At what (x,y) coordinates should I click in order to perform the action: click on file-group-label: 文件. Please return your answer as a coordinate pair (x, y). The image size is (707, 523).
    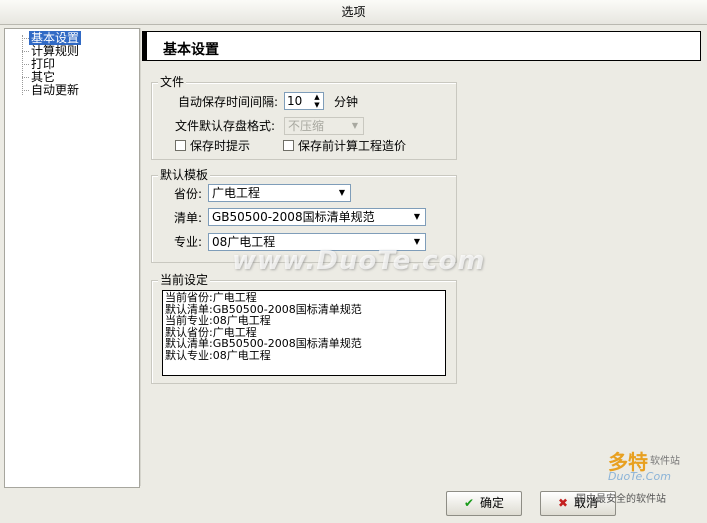
    Looking at the image, I should click on (172, 82).